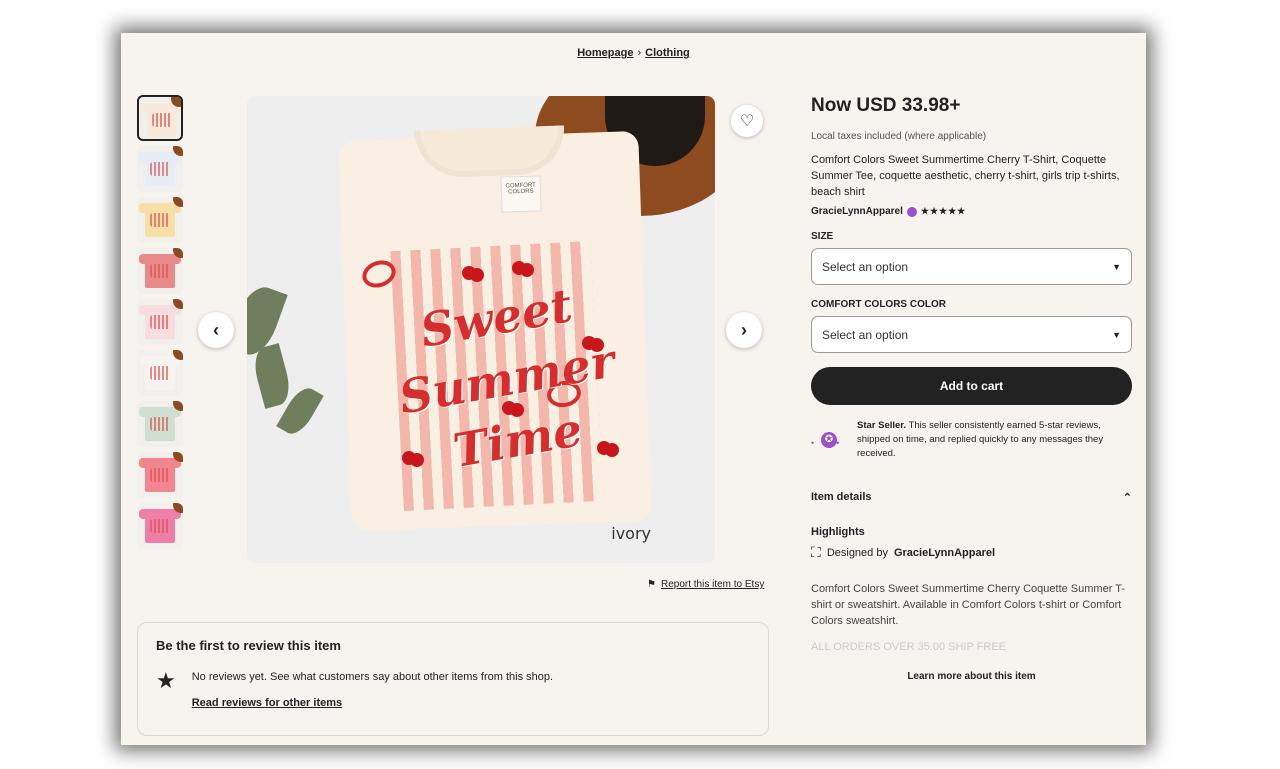 This screenshot has width=1280, height=769. I want to click on chevron-right-icon: ›, so click(744, 329).